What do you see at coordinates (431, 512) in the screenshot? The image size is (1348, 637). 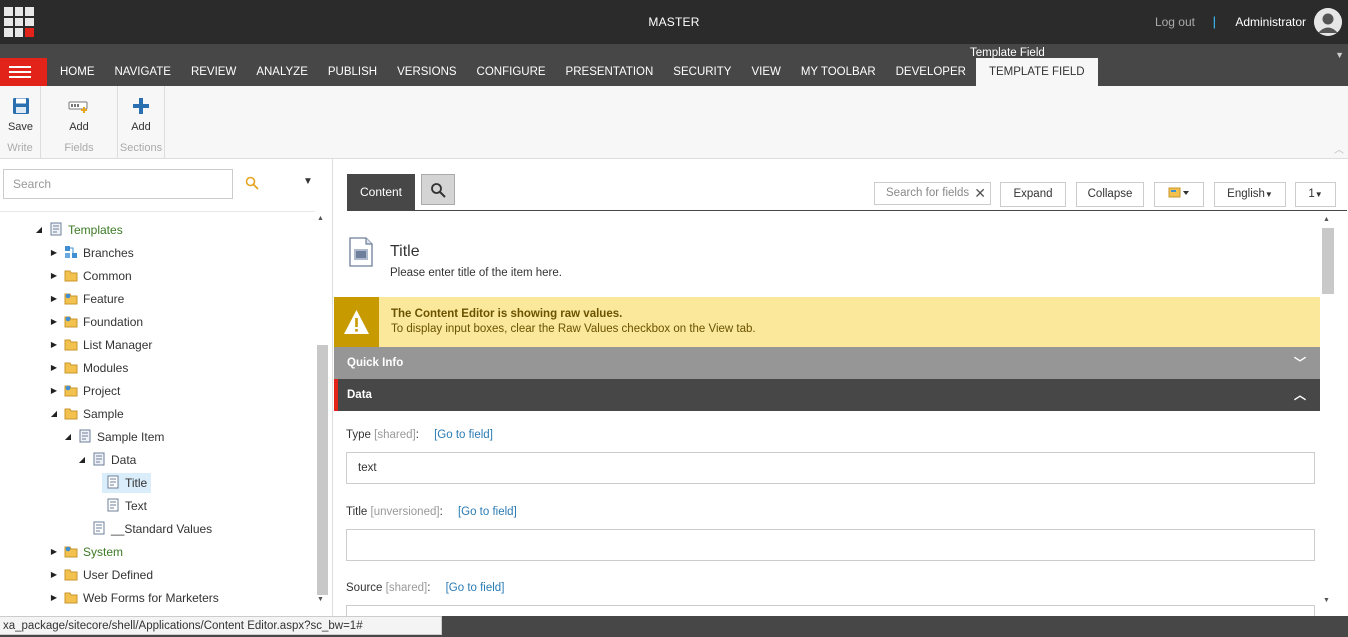 I see `field-label-title: Title [unversioned]: [Go to field]` at bounding box center [431, 512].